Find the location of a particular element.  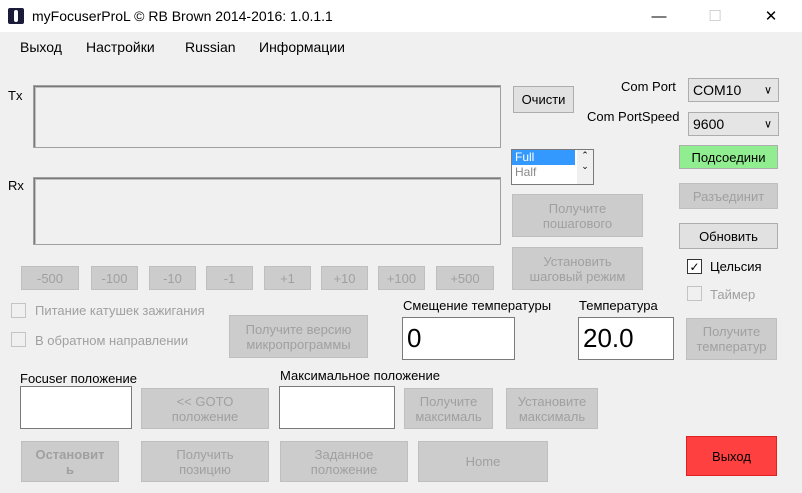

checkmark-icon: ✓ is located at coordinates (694, 266).